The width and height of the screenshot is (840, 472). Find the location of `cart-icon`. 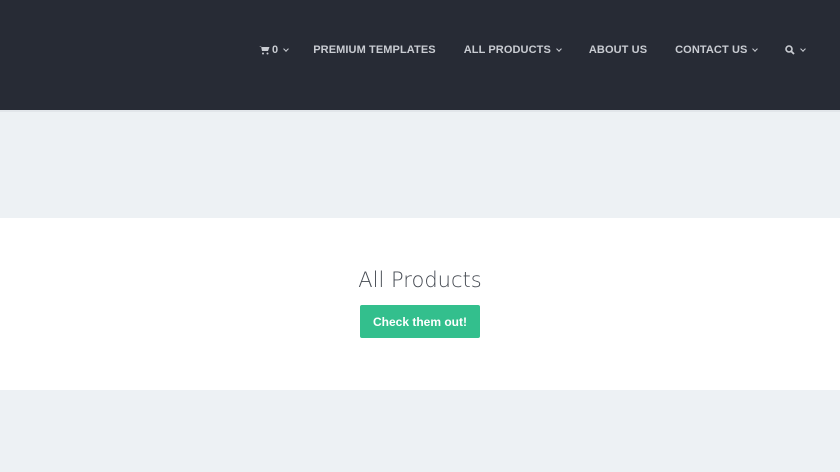

cart-icon is located at coordinates (264, 50).